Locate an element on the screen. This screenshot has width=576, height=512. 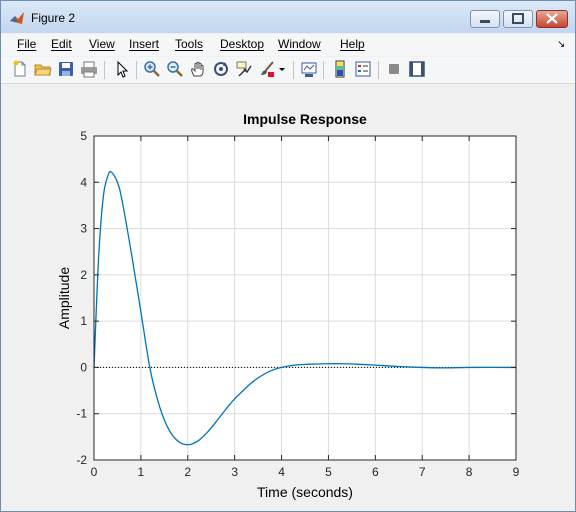
x-tick-label: 3 is located at coordinates (234, 472).